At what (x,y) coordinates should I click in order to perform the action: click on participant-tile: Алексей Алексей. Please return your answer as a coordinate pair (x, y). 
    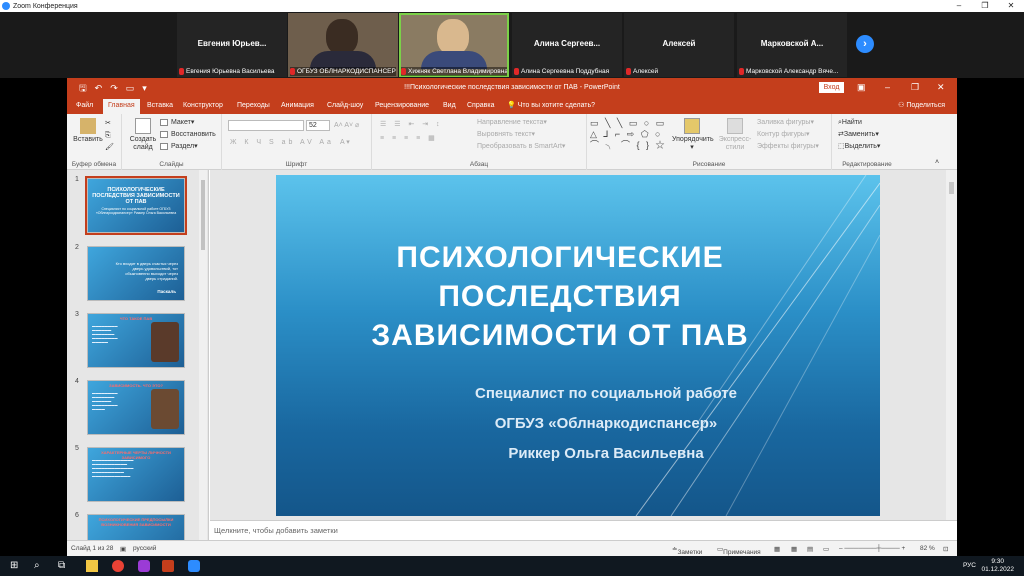
    Looking at the image, I should click on (679, 45).